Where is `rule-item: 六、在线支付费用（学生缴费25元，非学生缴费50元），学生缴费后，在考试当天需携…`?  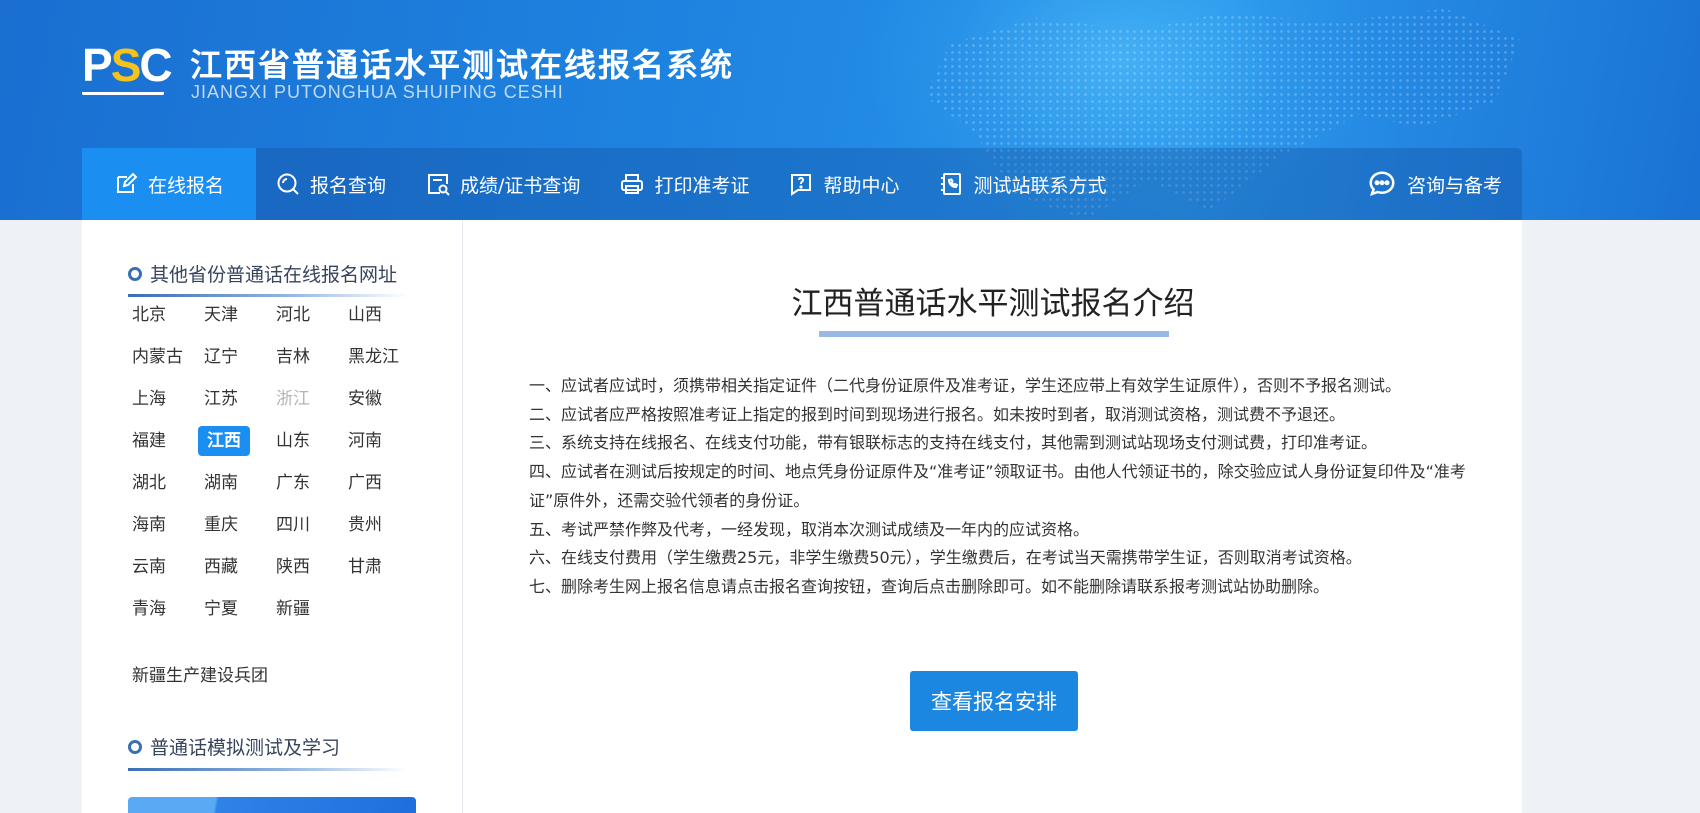 rule-item: 六、在线支付费用（学生缴费25元，非学生缴费50元），学生缴费后，在考试当天需携… is located at coordinates (945, 558).